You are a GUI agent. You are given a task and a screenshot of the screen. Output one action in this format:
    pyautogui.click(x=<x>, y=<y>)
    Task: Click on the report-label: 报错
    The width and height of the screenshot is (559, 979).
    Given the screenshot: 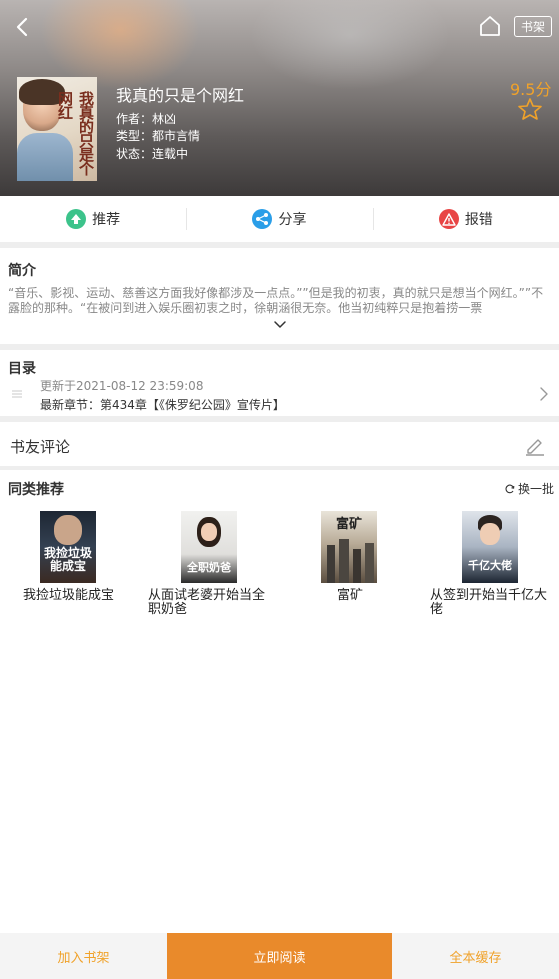 What is the action you would take?
    pyautogui.click(x=478, y=220)
    